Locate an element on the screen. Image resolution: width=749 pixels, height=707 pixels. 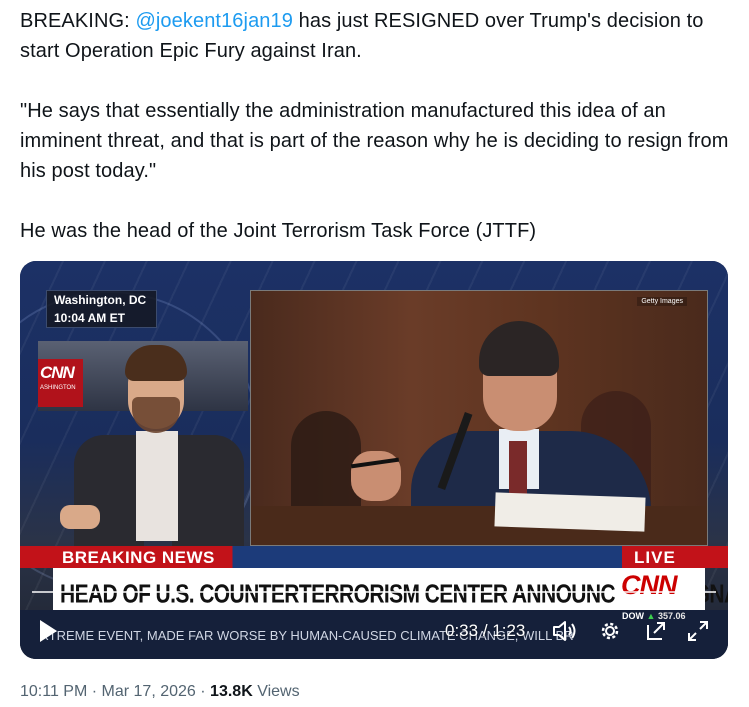
network-logo: CNN is located at coordinates (649, 585).